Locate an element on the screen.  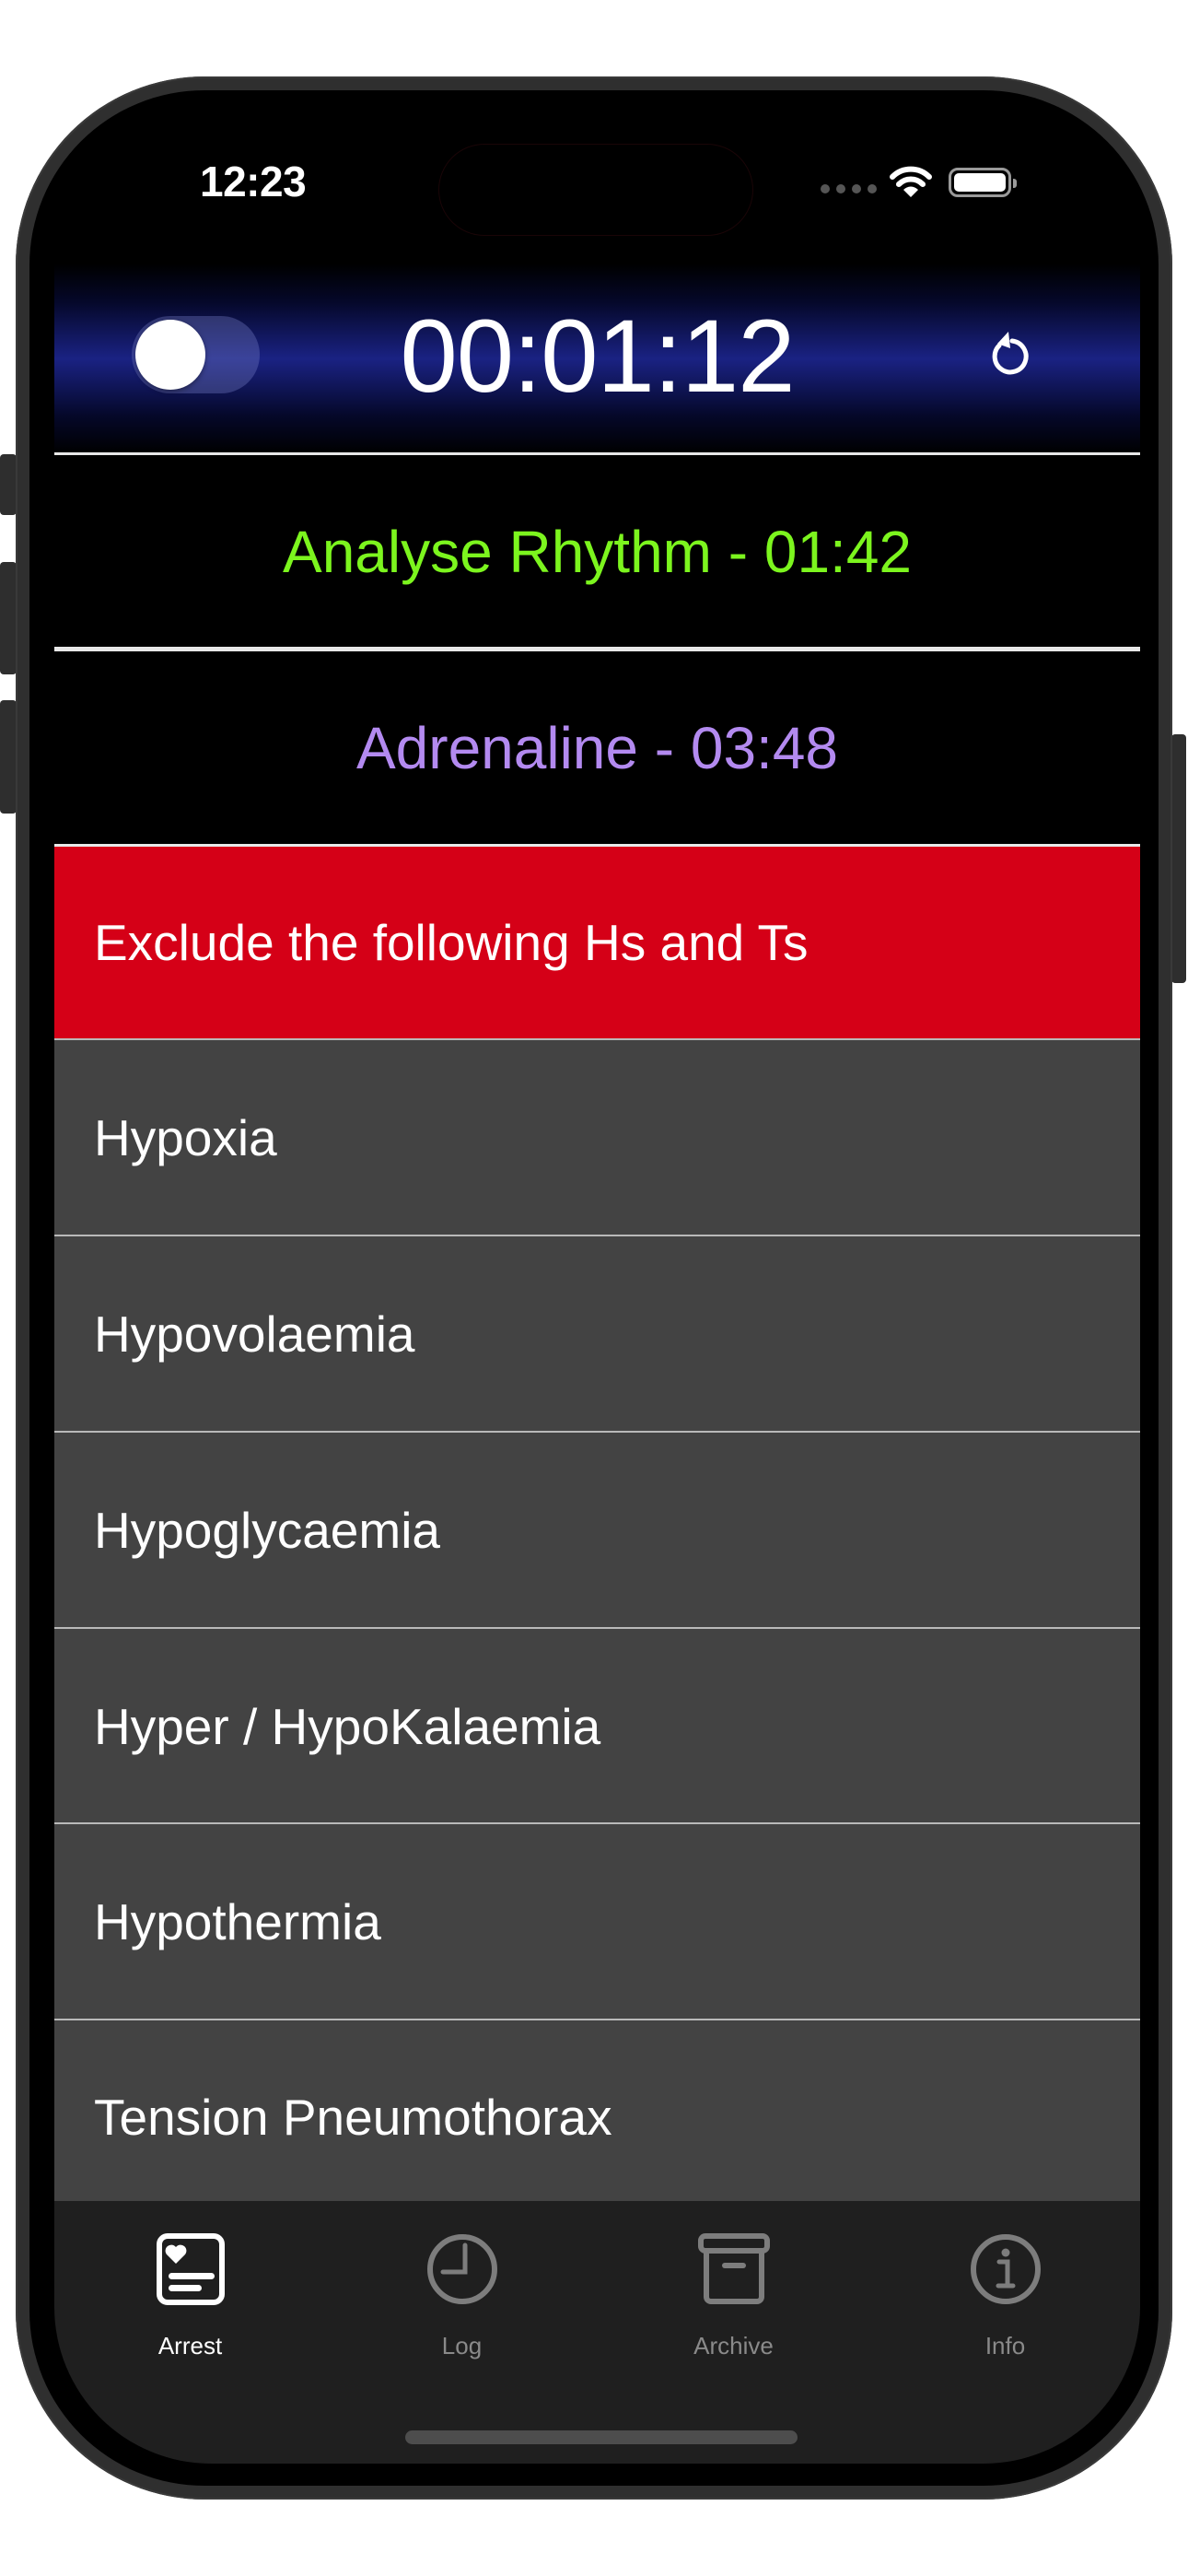
tab-log: Log is located at coordinates (462, 2293).